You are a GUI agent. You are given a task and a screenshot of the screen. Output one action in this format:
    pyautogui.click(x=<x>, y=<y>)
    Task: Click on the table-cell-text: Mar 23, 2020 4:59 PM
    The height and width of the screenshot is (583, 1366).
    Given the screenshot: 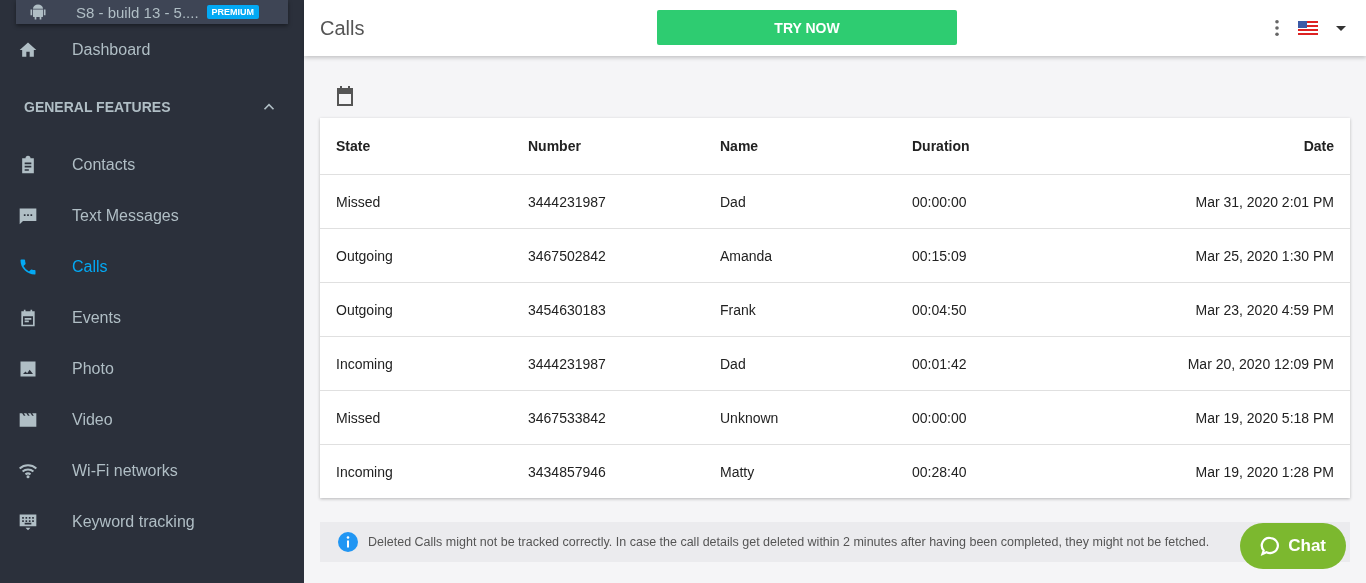 What is the action you would take?
    pyautogui.click(x=1264, y=309)
    